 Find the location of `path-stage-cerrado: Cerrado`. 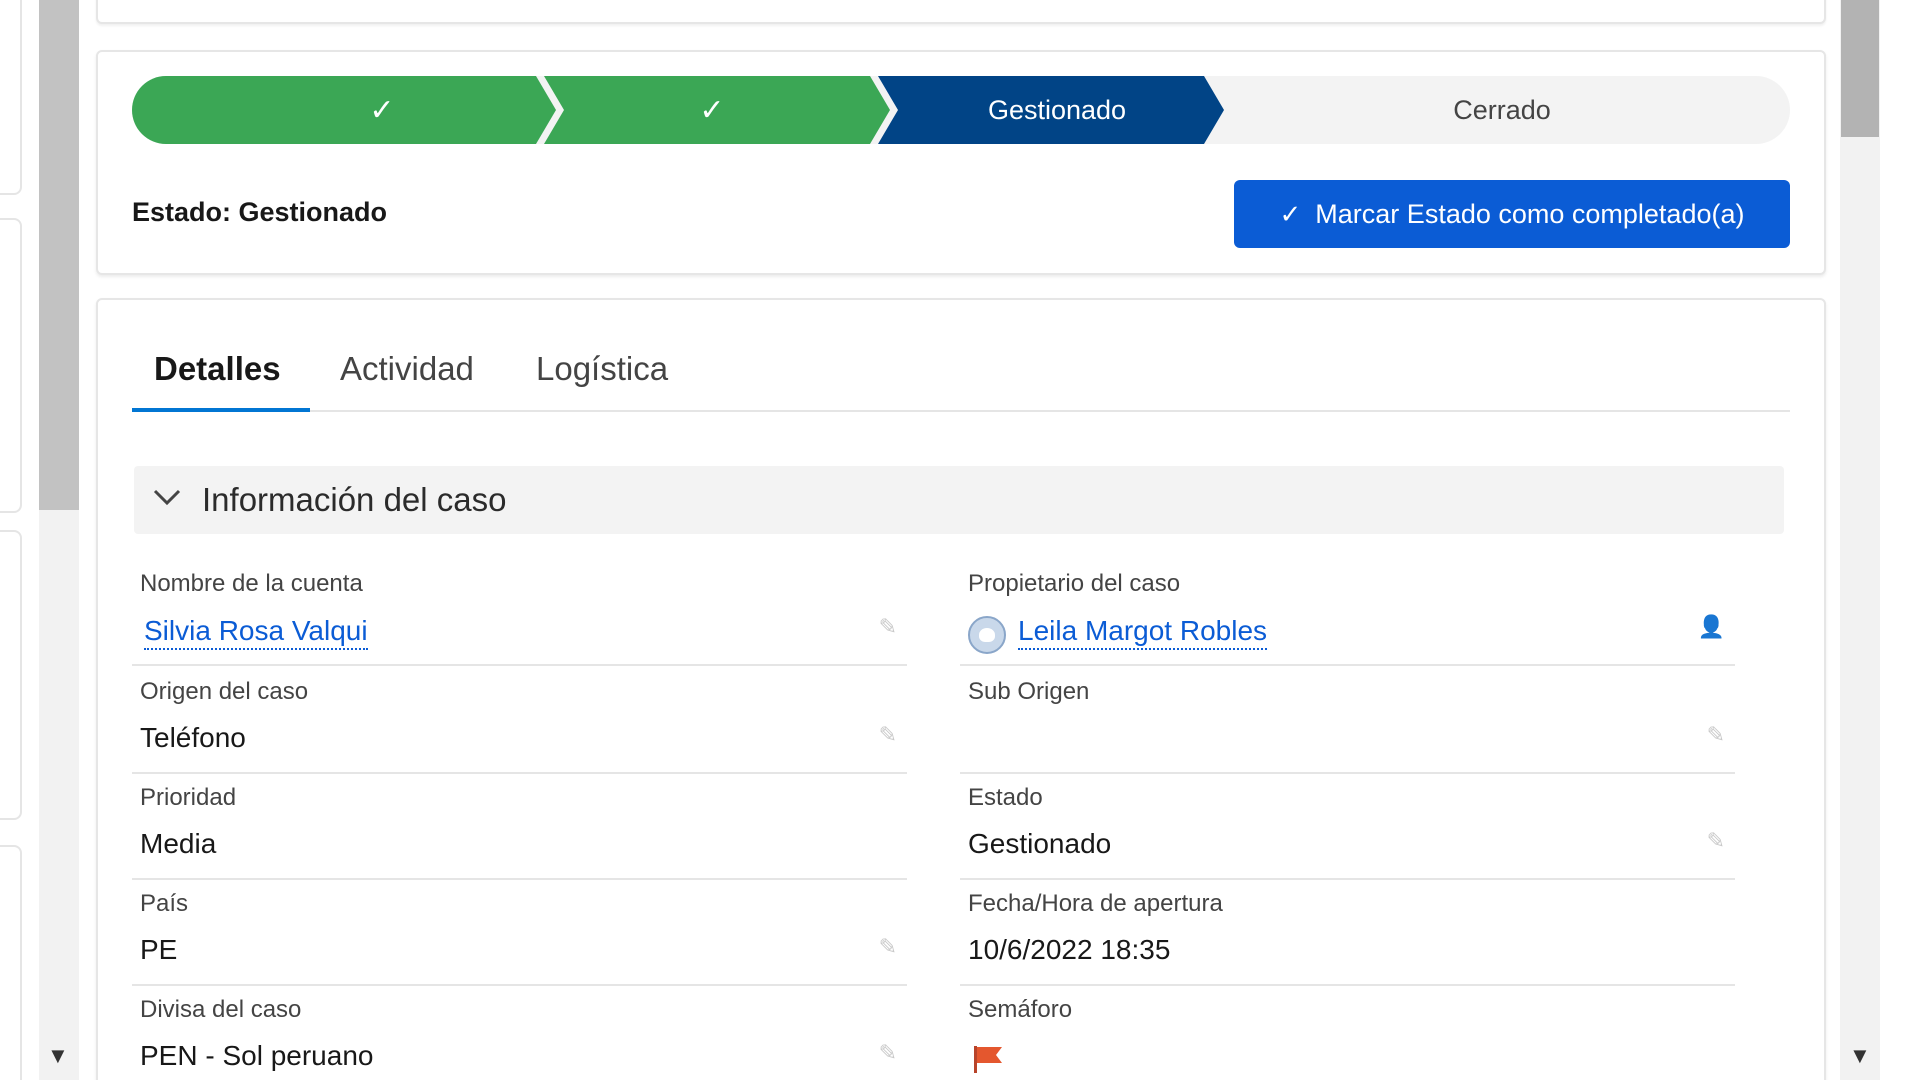

path-stage-cerrado: Cerrado is located at coordinates (1502, 110).